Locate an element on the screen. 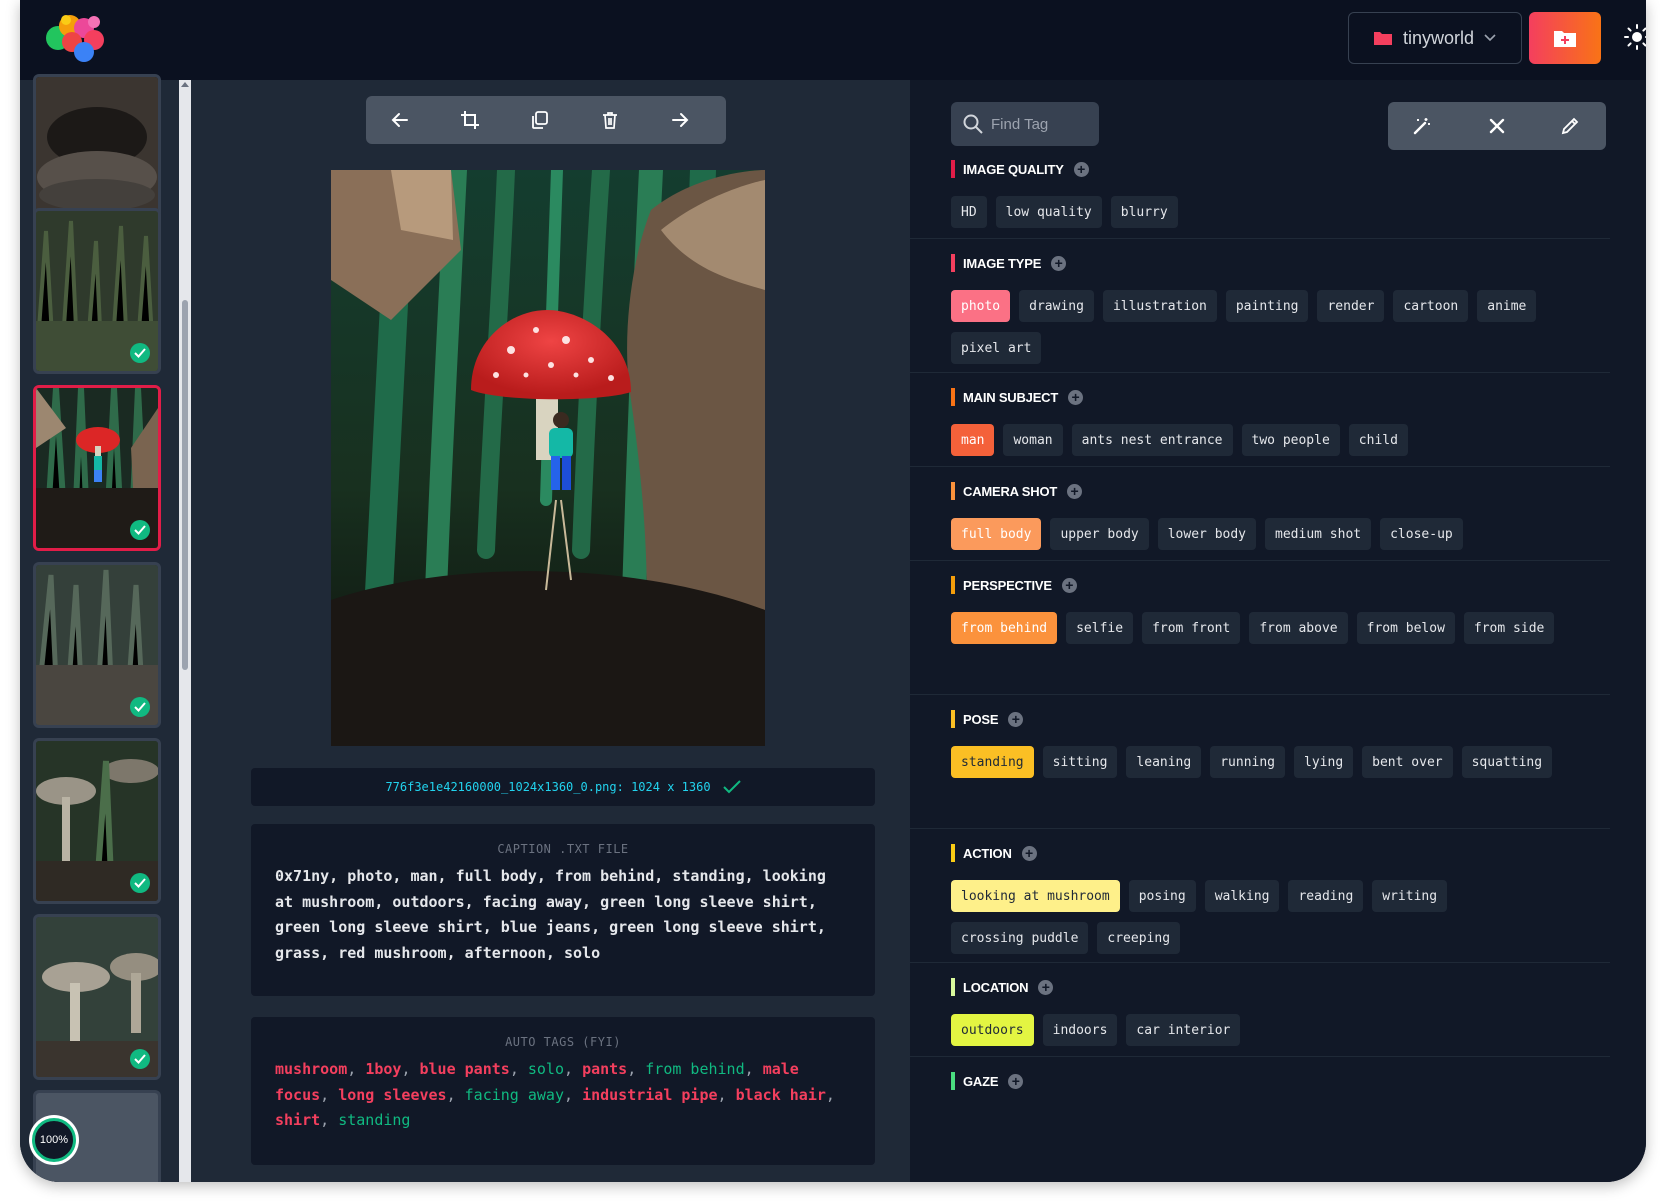 Image resolution: width=1660 pixels, height=1202 pixels. auto-tag: mushroom is located at coordinates (311, 1069).